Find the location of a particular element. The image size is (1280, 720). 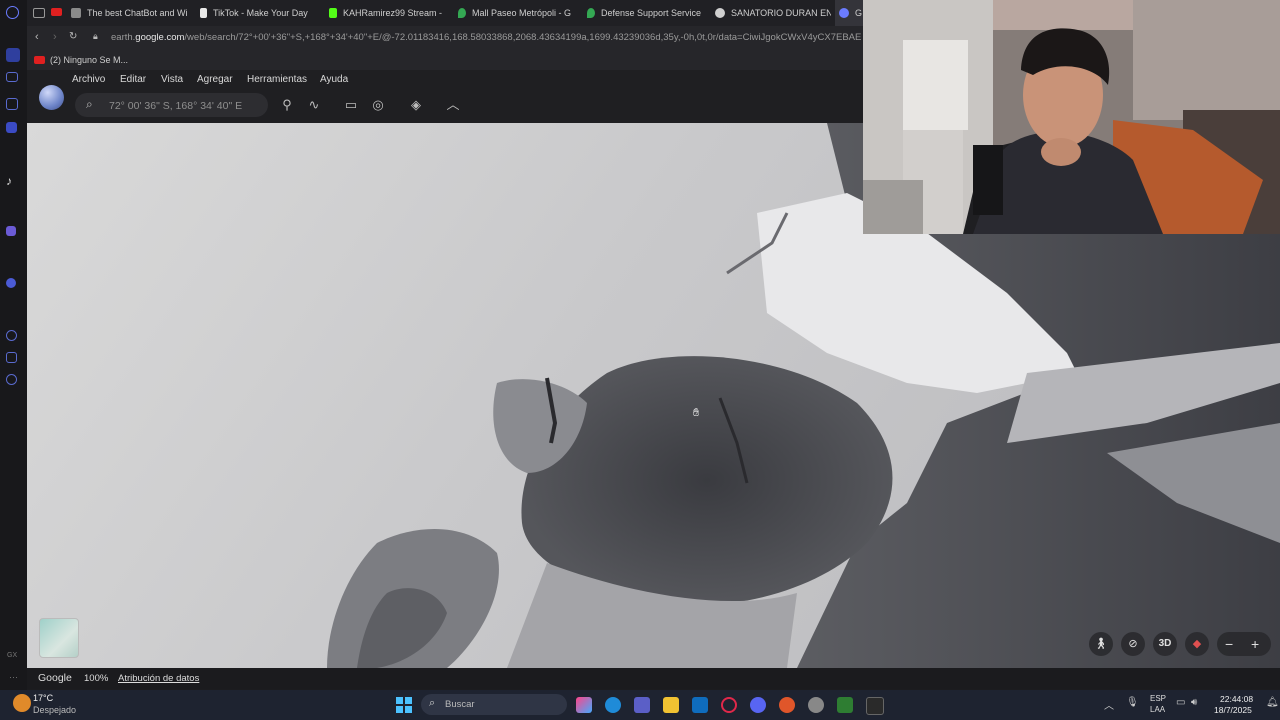

menu-herramientas: Herramientas is located at coordinates (277, 79).